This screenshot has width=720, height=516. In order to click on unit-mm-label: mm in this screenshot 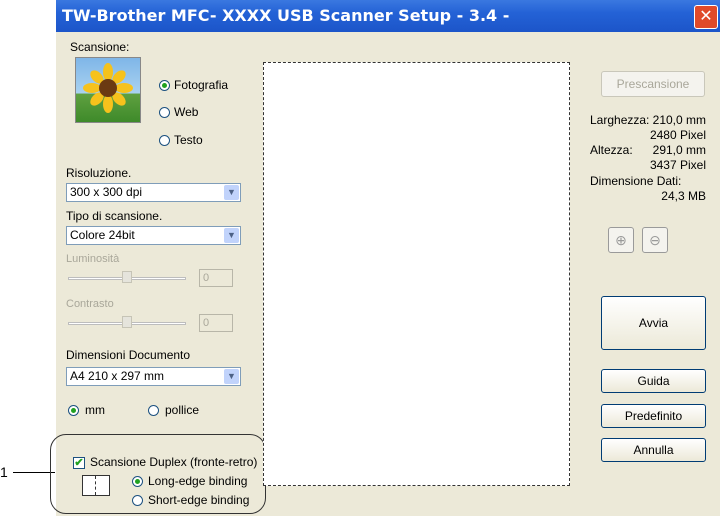, I will do `click(95, 410)`.